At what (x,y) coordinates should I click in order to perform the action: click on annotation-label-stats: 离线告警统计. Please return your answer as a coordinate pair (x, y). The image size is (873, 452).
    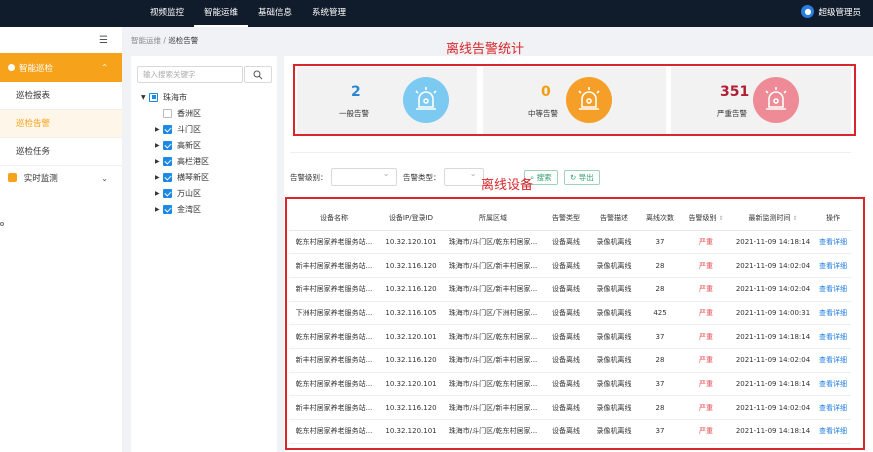
    Looking at the image, I should click on (485, 49).